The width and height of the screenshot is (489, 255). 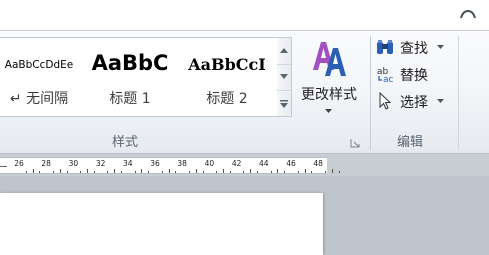 What do you see at coordinates (130, 77) in the screenshot?
I see `style-tile-heading-1: AaBbC 标题 1` at bounding box center [130, 77].